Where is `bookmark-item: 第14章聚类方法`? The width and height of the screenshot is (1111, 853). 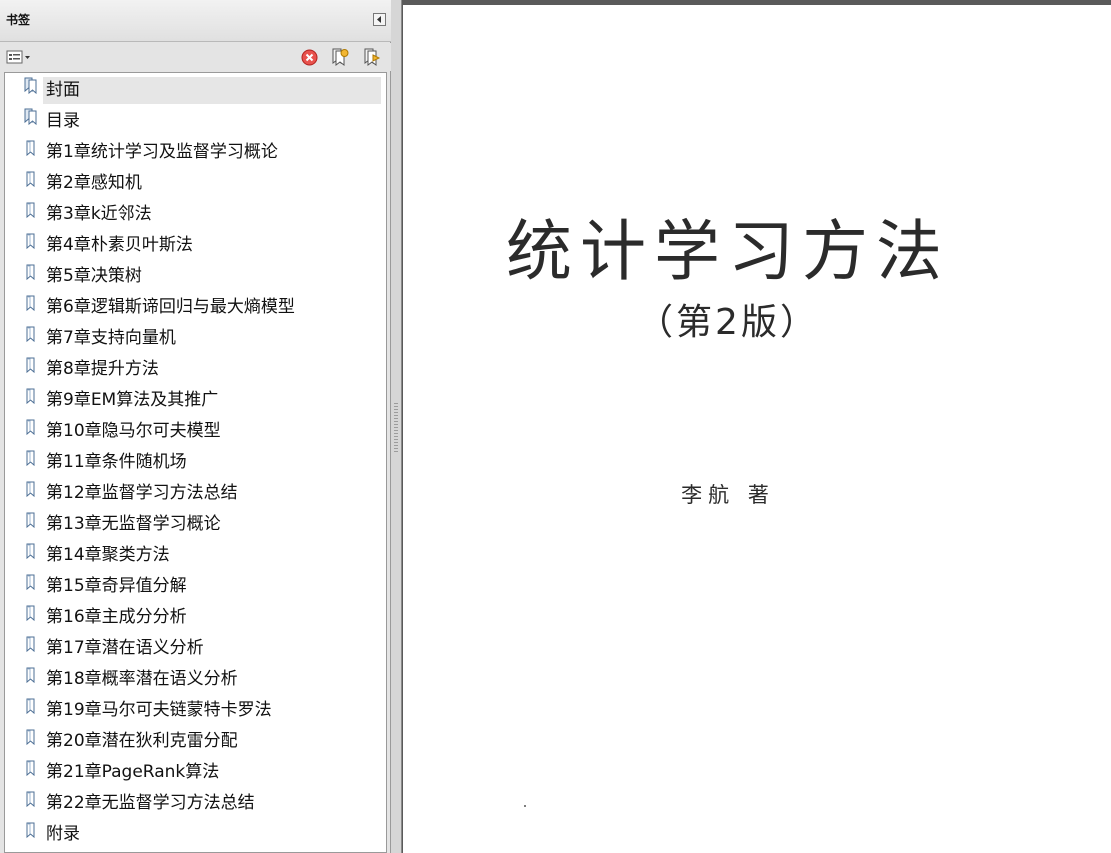
bookmark-item: 第14章聚类方法 is located at coordinates (195, 553).